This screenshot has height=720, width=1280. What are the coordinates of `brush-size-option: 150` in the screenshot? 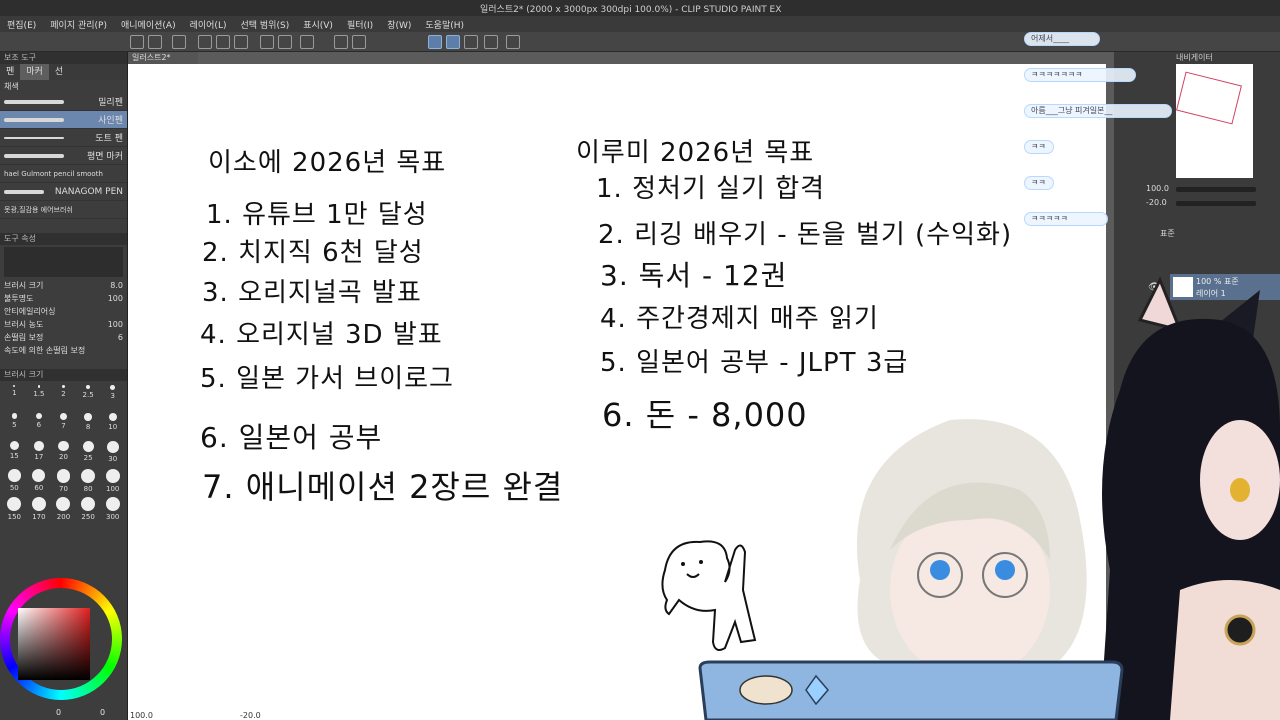 It's located at (14, 510).